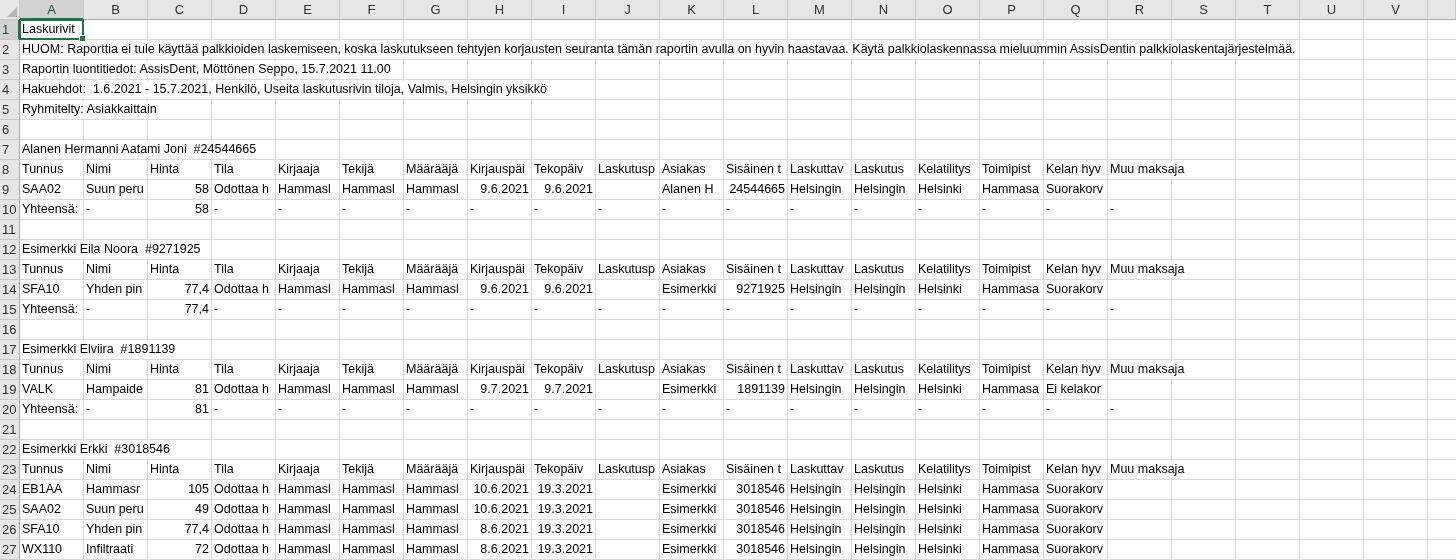 The height and width of the screenshot is (560, 1456). Describe the element at coordinates (10, 510) in the screenshot. I see `row-header: 25` at that location.